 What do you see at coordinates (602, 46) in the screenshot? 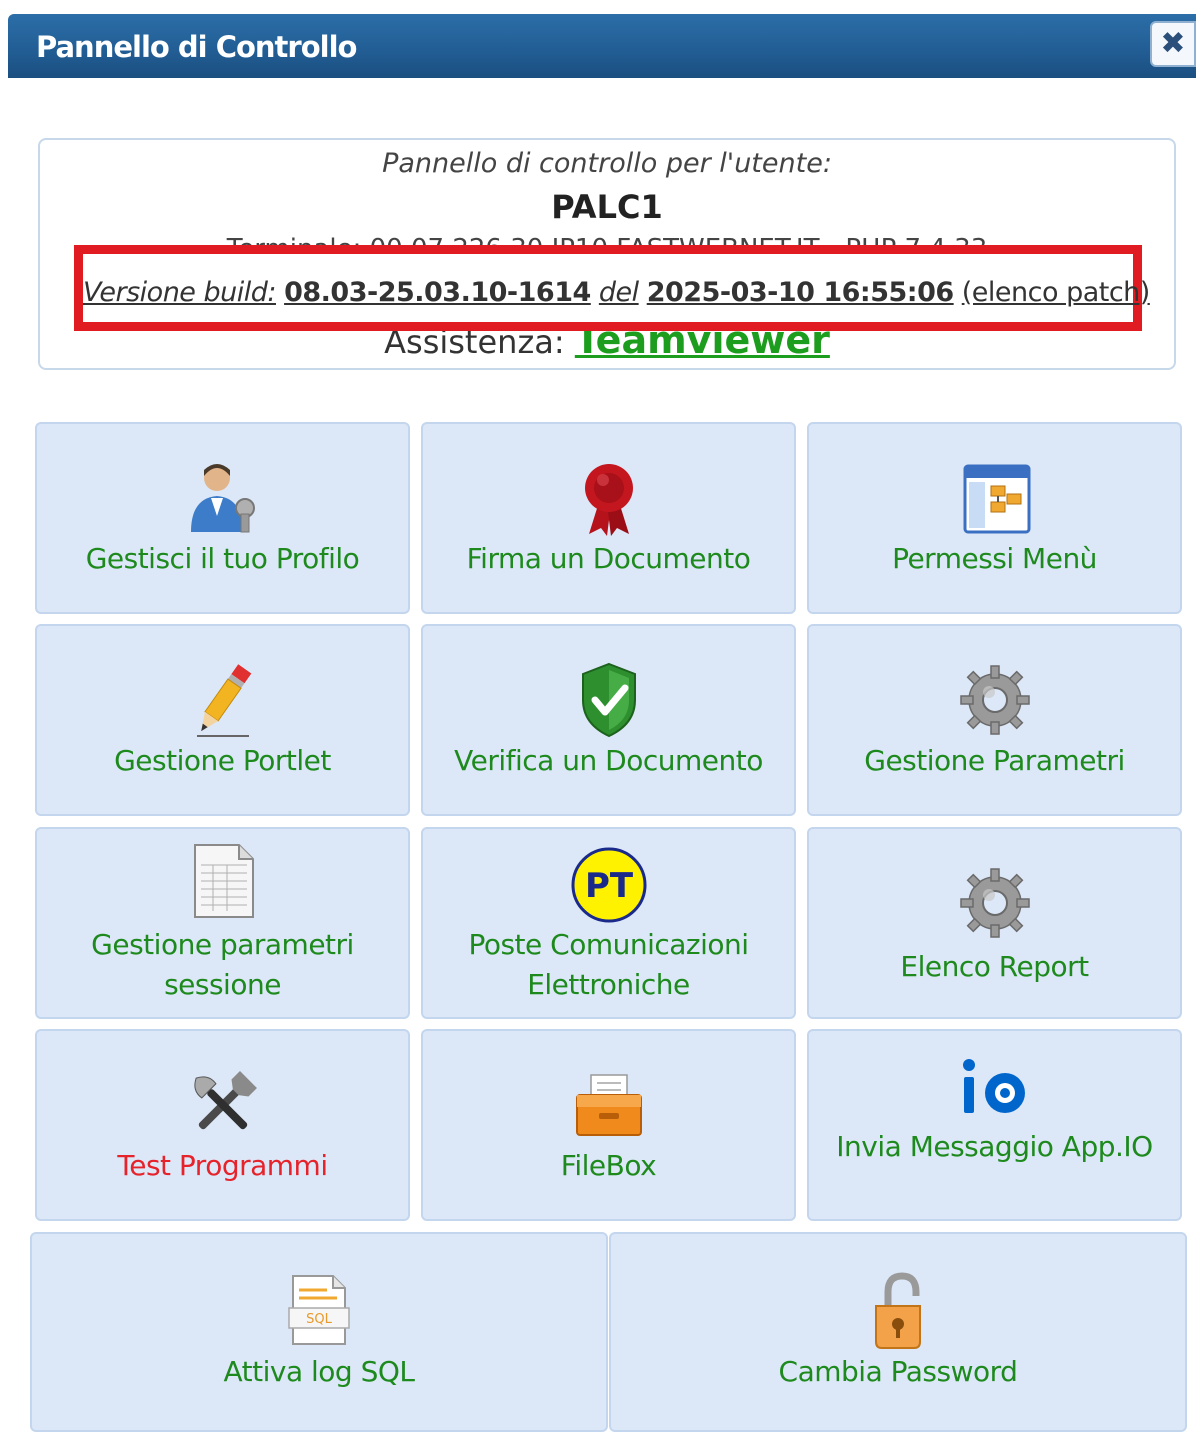
I see `window-titlebar: Pannello di Controllo ✖` at bounding box center [602, 46].